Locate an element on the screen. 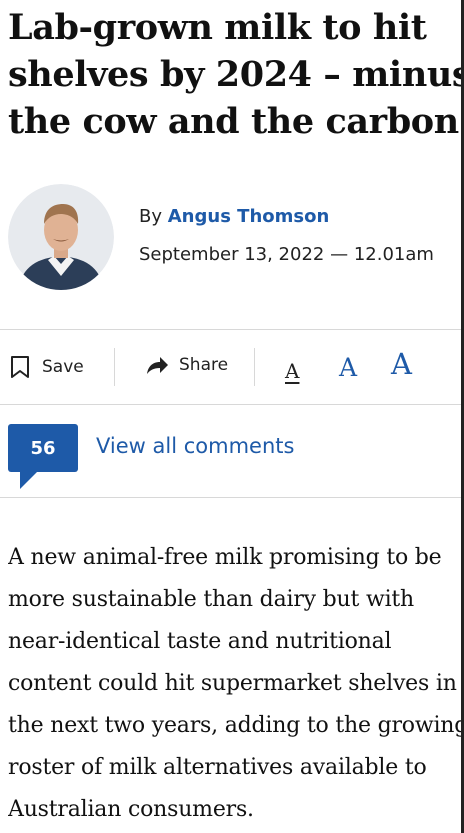  comment-bubble-tail is located at coordinates (29, 480).